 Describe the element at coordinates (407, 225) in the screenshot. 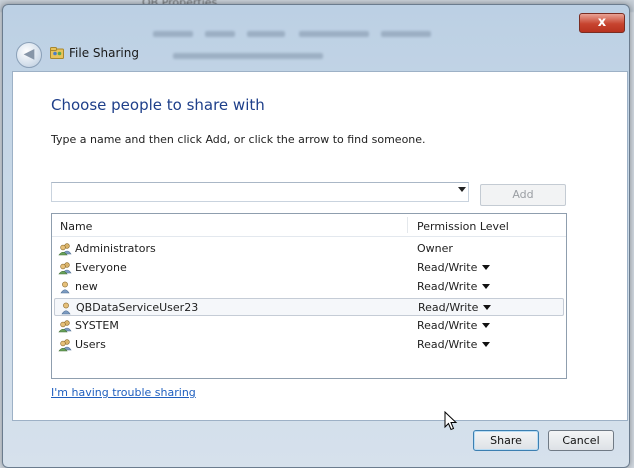

I see `column-separator` at that location.